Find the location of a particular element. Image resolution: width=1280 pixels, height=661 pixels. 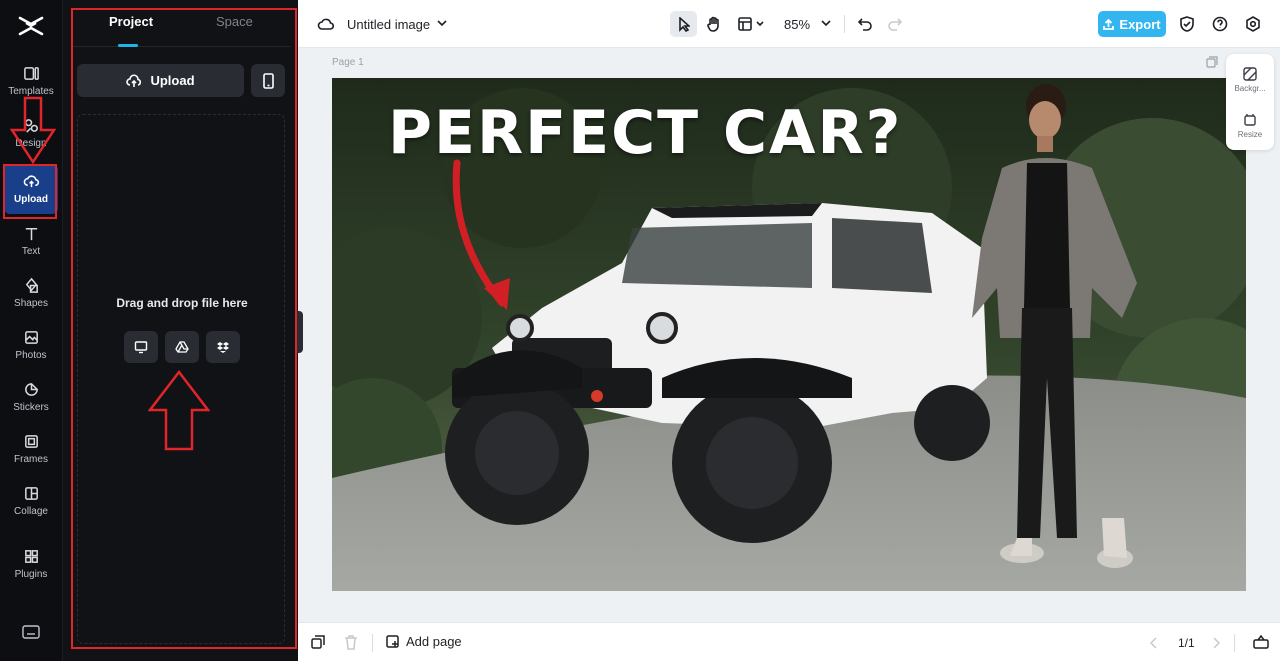

rail-item-collage: Collage is located at coordinates (31, 501).